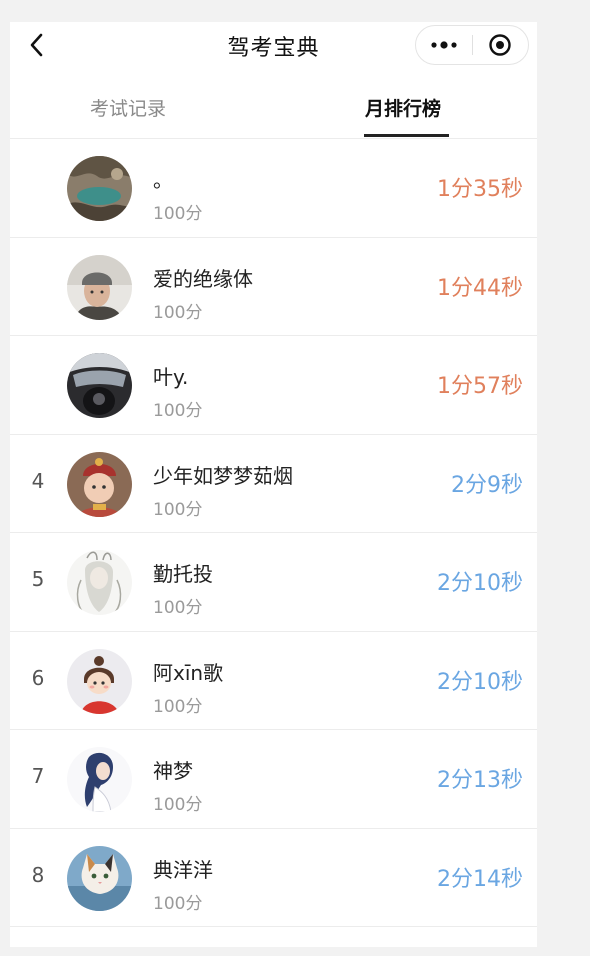  I want to click on more-button, so click(444, 45).